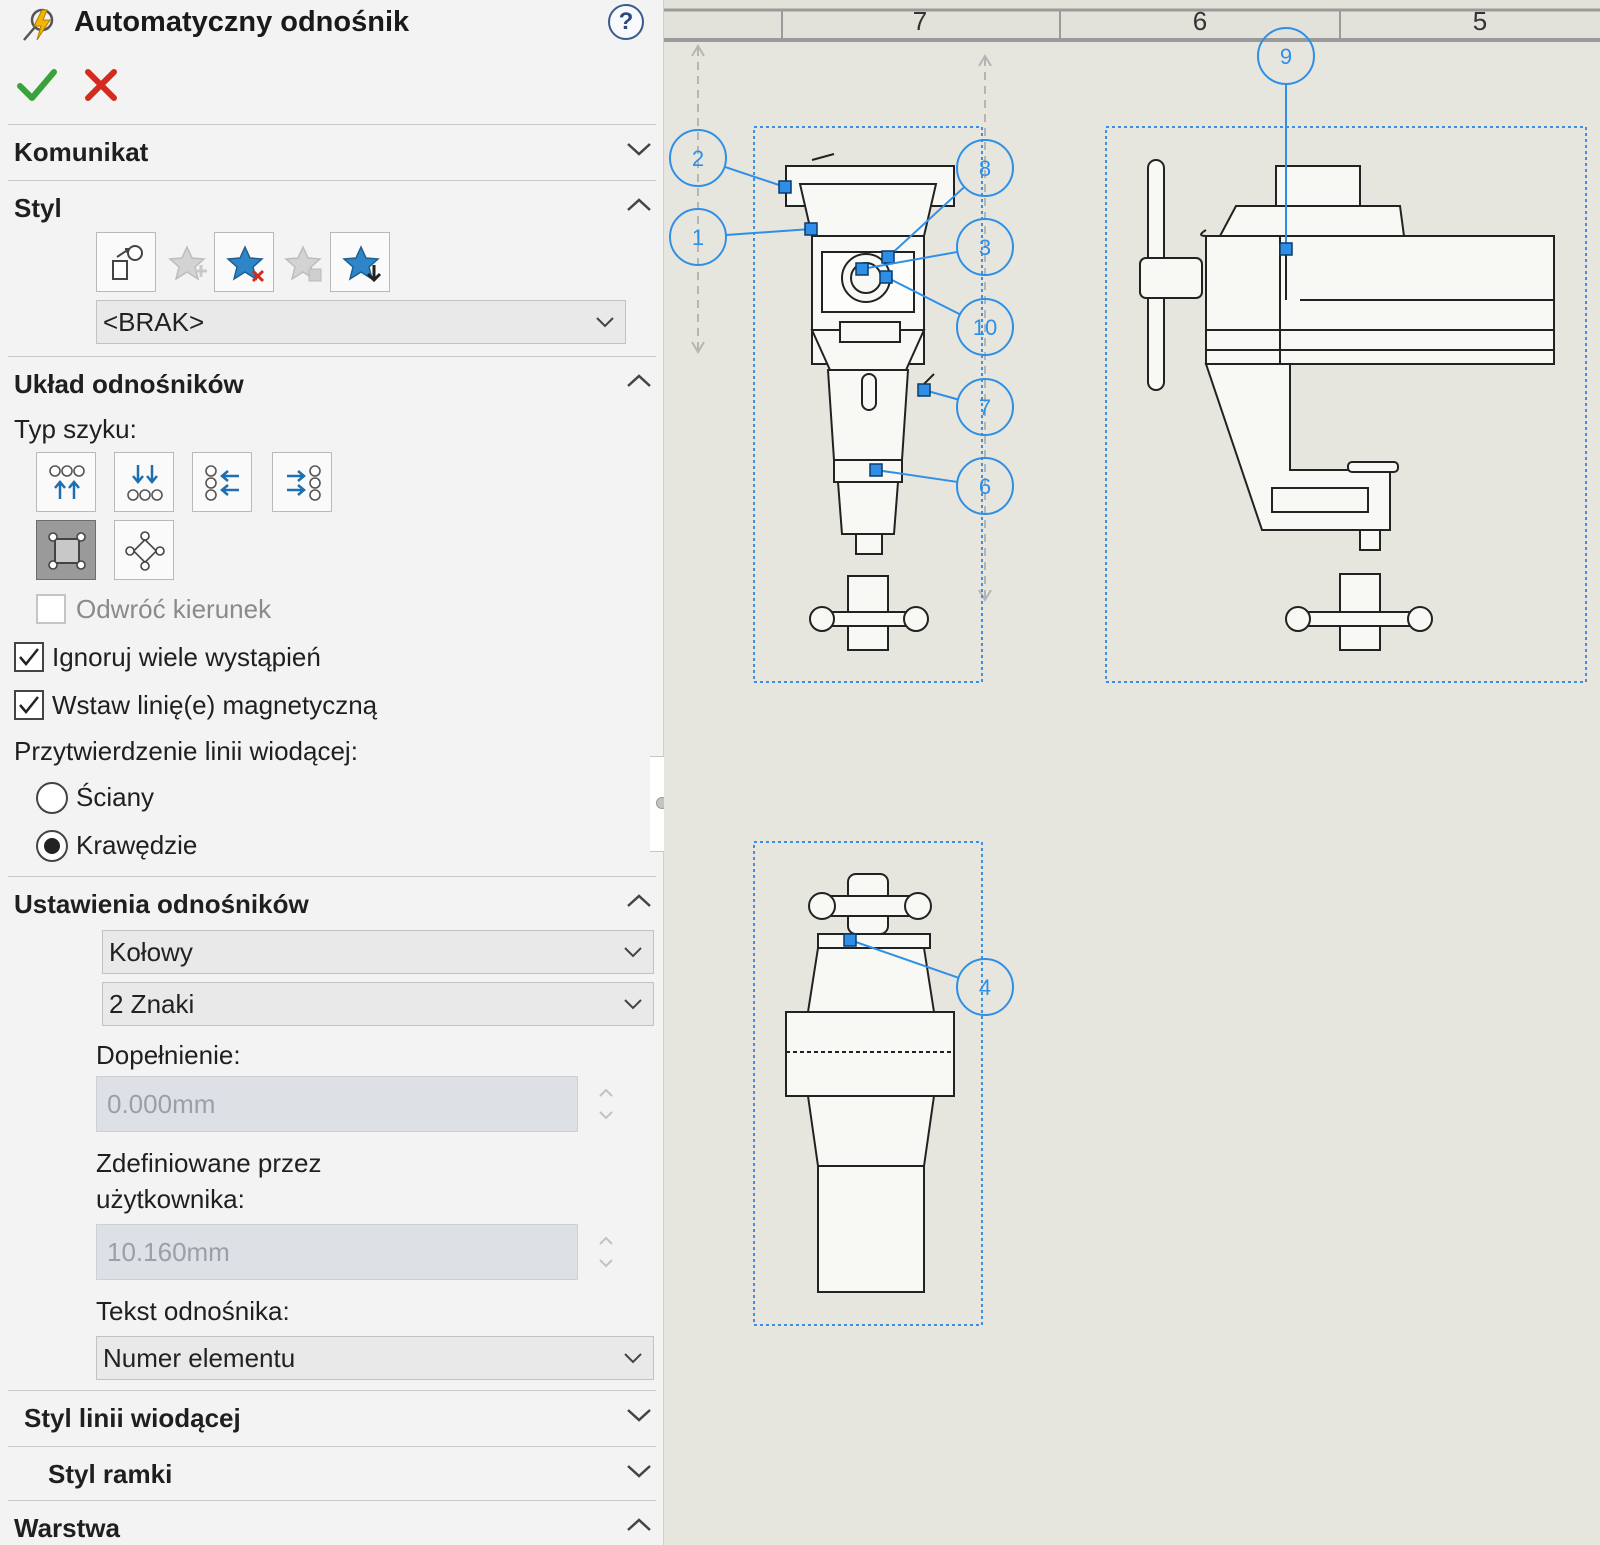 Image resolution: width=1600 pixels, height=1545 pixels. I want to click on layout-bottom-button, so click(144, 482).